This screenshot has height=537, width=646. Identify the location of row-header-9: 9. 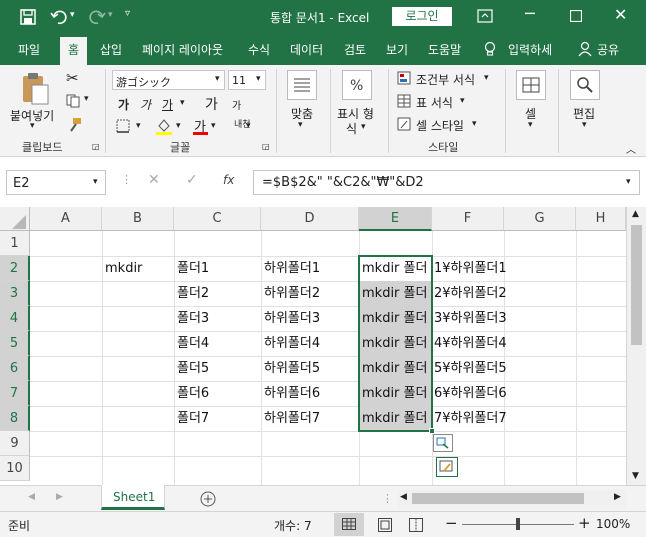
(15, 443).